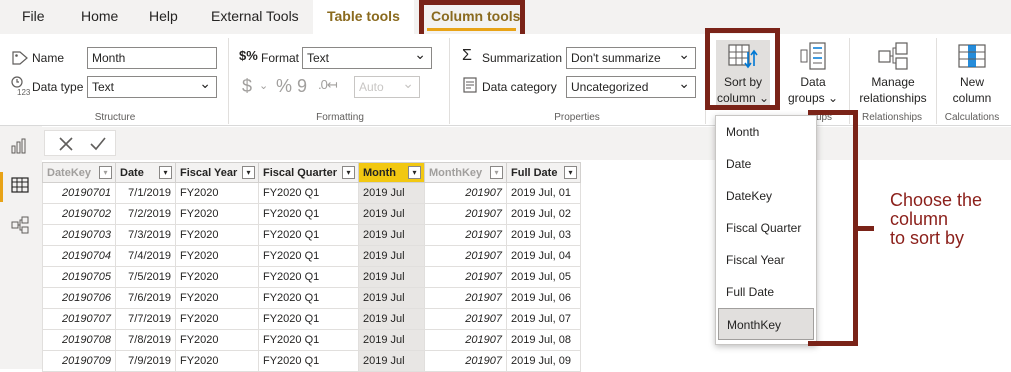 This screenshot has width=1011, height=372. What do you see at coordinates (145, 172) in the screenshot?
I see `column-header: Date ▾` at bounding box center [145, 172].